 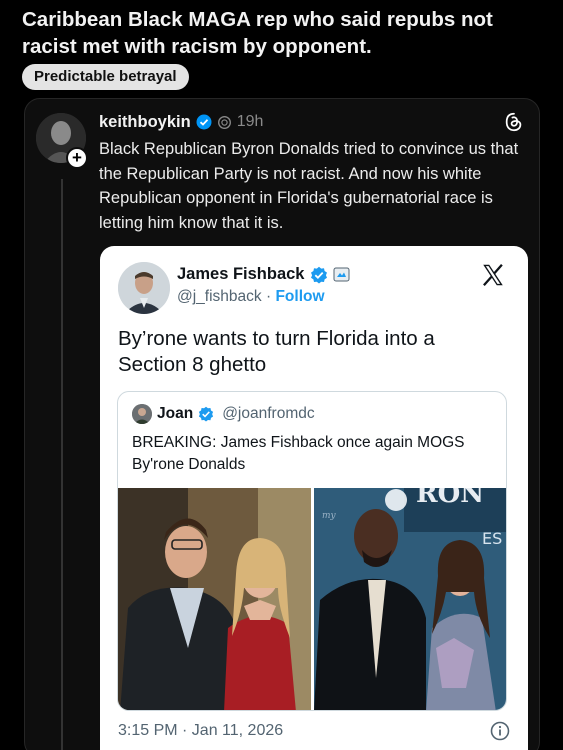 What do you see at coordinates (142, 414) in the screenshot?
I see `quote-avatar` at bounding box center [142, 414].